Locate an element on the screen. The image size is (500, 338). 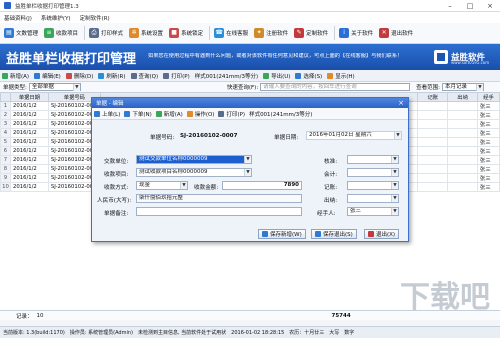
operation-icon is located at coordinates (189, 113).